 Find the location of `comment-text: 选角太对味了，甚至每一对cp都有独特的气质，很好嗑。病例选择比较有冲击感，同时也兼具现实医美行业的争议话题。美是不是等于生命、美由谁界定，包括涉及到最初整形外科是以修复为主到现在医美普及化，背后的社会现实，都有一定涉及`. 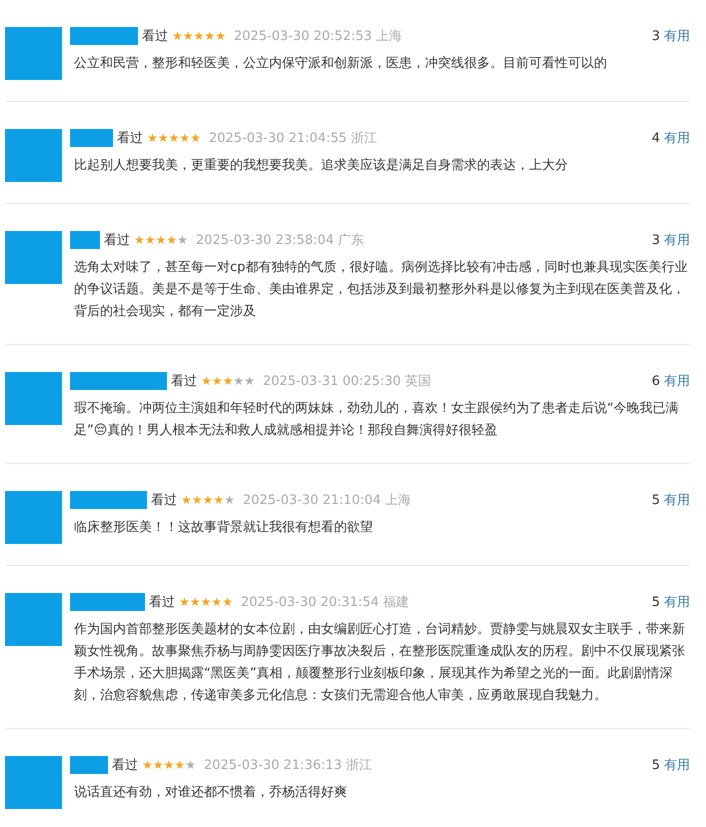

comment-text: 选角太对味了，甚至每一对cp都有独特的气质，很好嗑。病例选择比较有冲击感，同时也兼具现实医美行业的争议话题。美是不是等于生命、美由谁界定，包括涉及到最初整形外科是以修复为主到现在医美普及化，背后的社会现实，都有一定涉及 is located at coordinates (381, 290).